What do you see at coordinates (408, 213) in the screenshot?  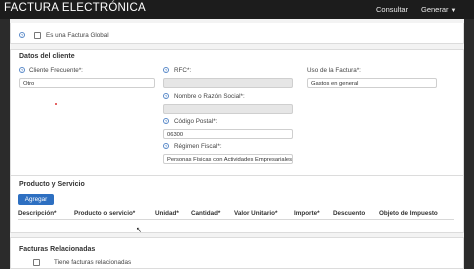 I see `column-objeto-impuesto: Objeto de Impuesto` at bounding box center [408, 213].